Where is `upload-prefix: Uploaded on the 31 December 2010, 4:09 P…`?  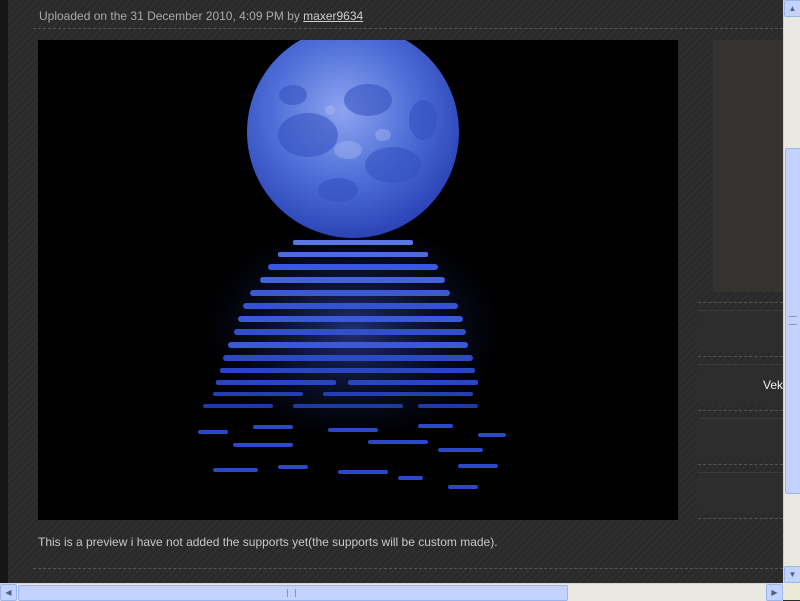 upload-prefix: Uploaded on the 31 December 2010, 4:09 P… is located at coordinates (171, 16).